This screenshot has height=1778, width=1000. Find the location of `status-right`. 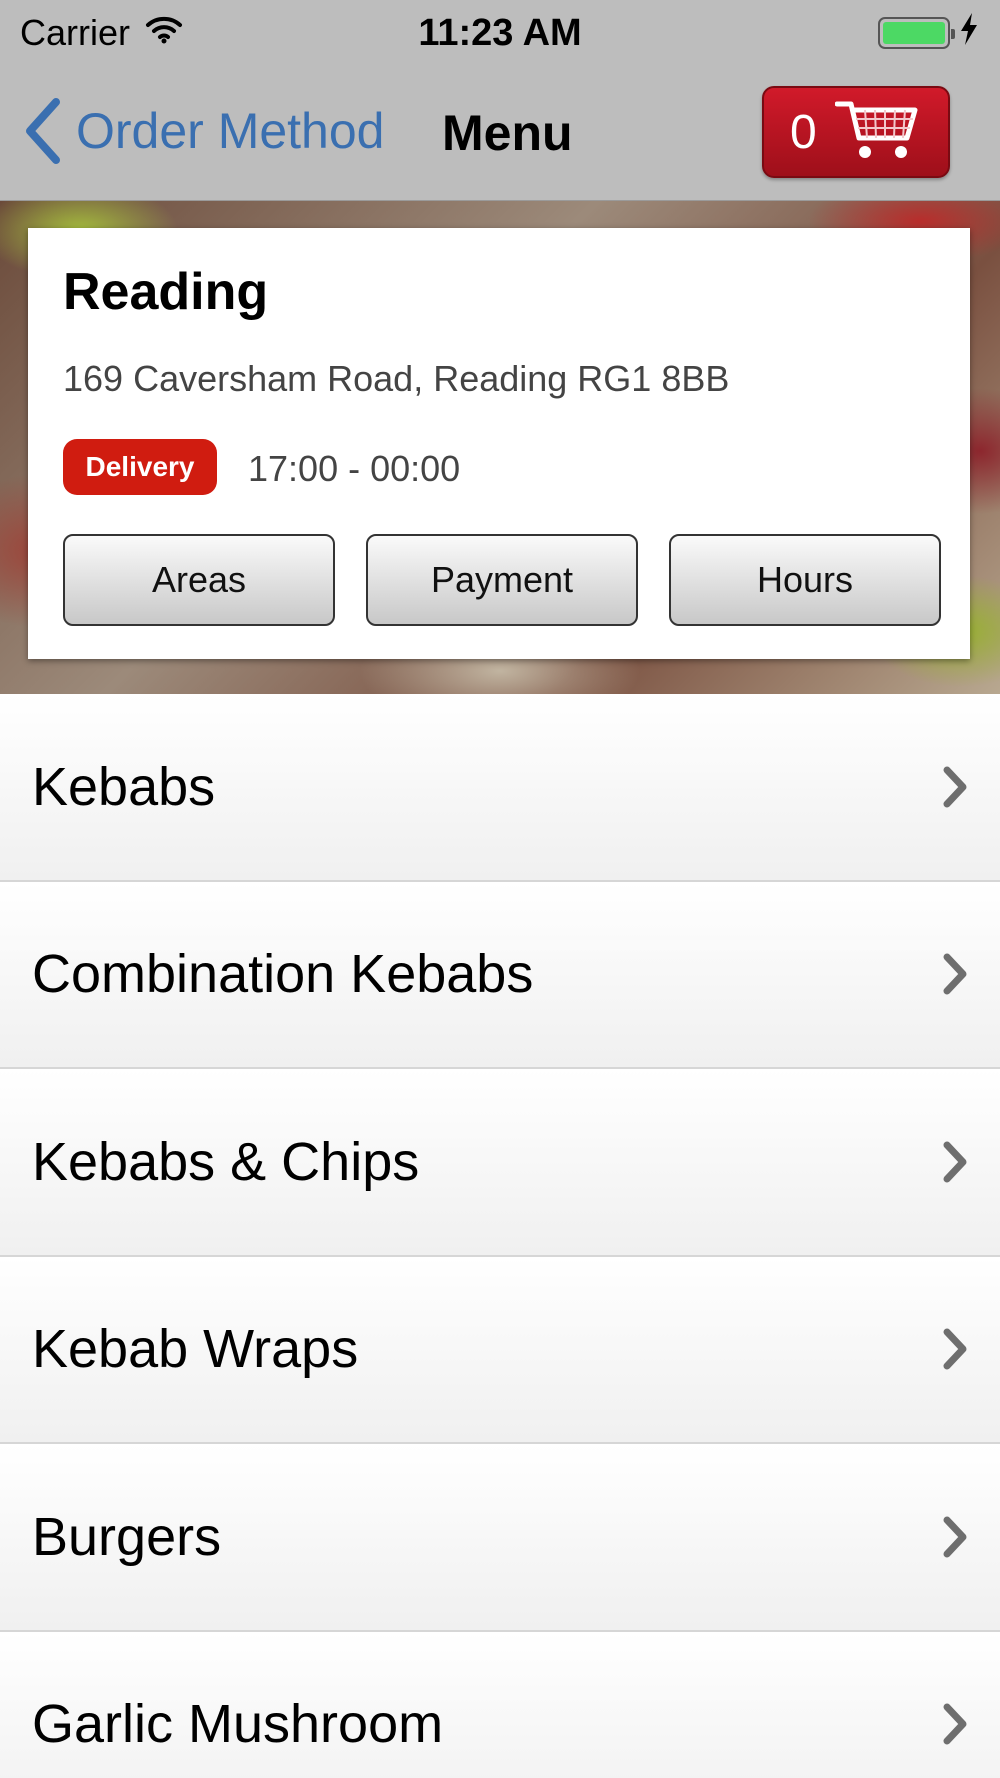

status-right is located at coordinates (929, 33).